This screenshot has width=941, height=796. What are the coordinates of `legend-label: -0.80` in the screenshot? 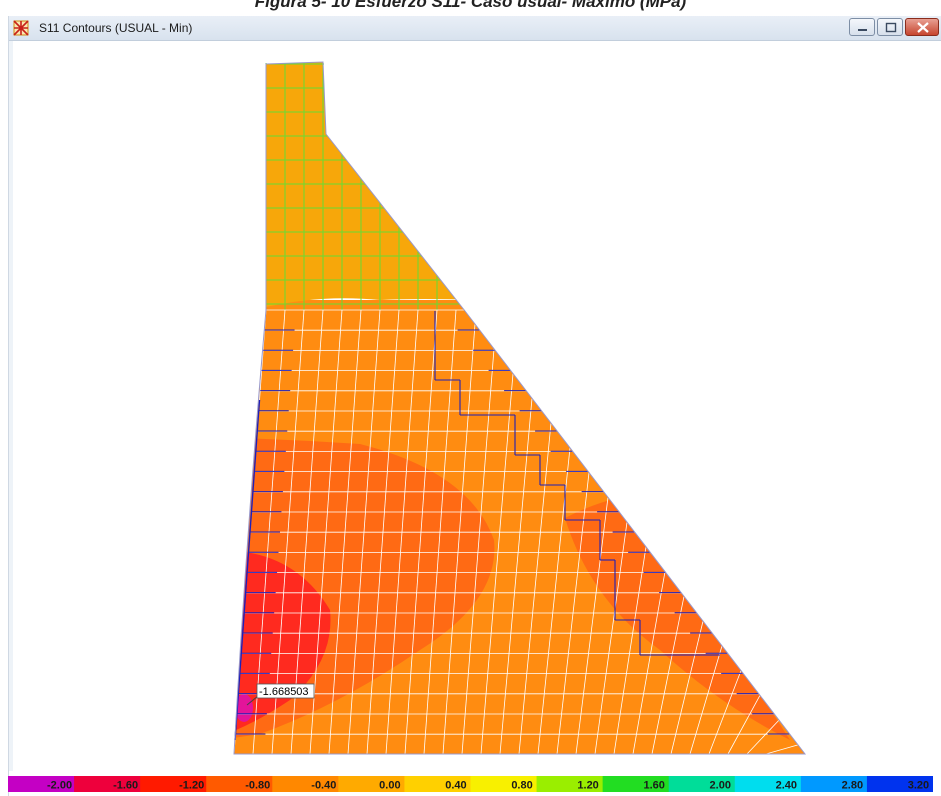 It's located at (257, 786).